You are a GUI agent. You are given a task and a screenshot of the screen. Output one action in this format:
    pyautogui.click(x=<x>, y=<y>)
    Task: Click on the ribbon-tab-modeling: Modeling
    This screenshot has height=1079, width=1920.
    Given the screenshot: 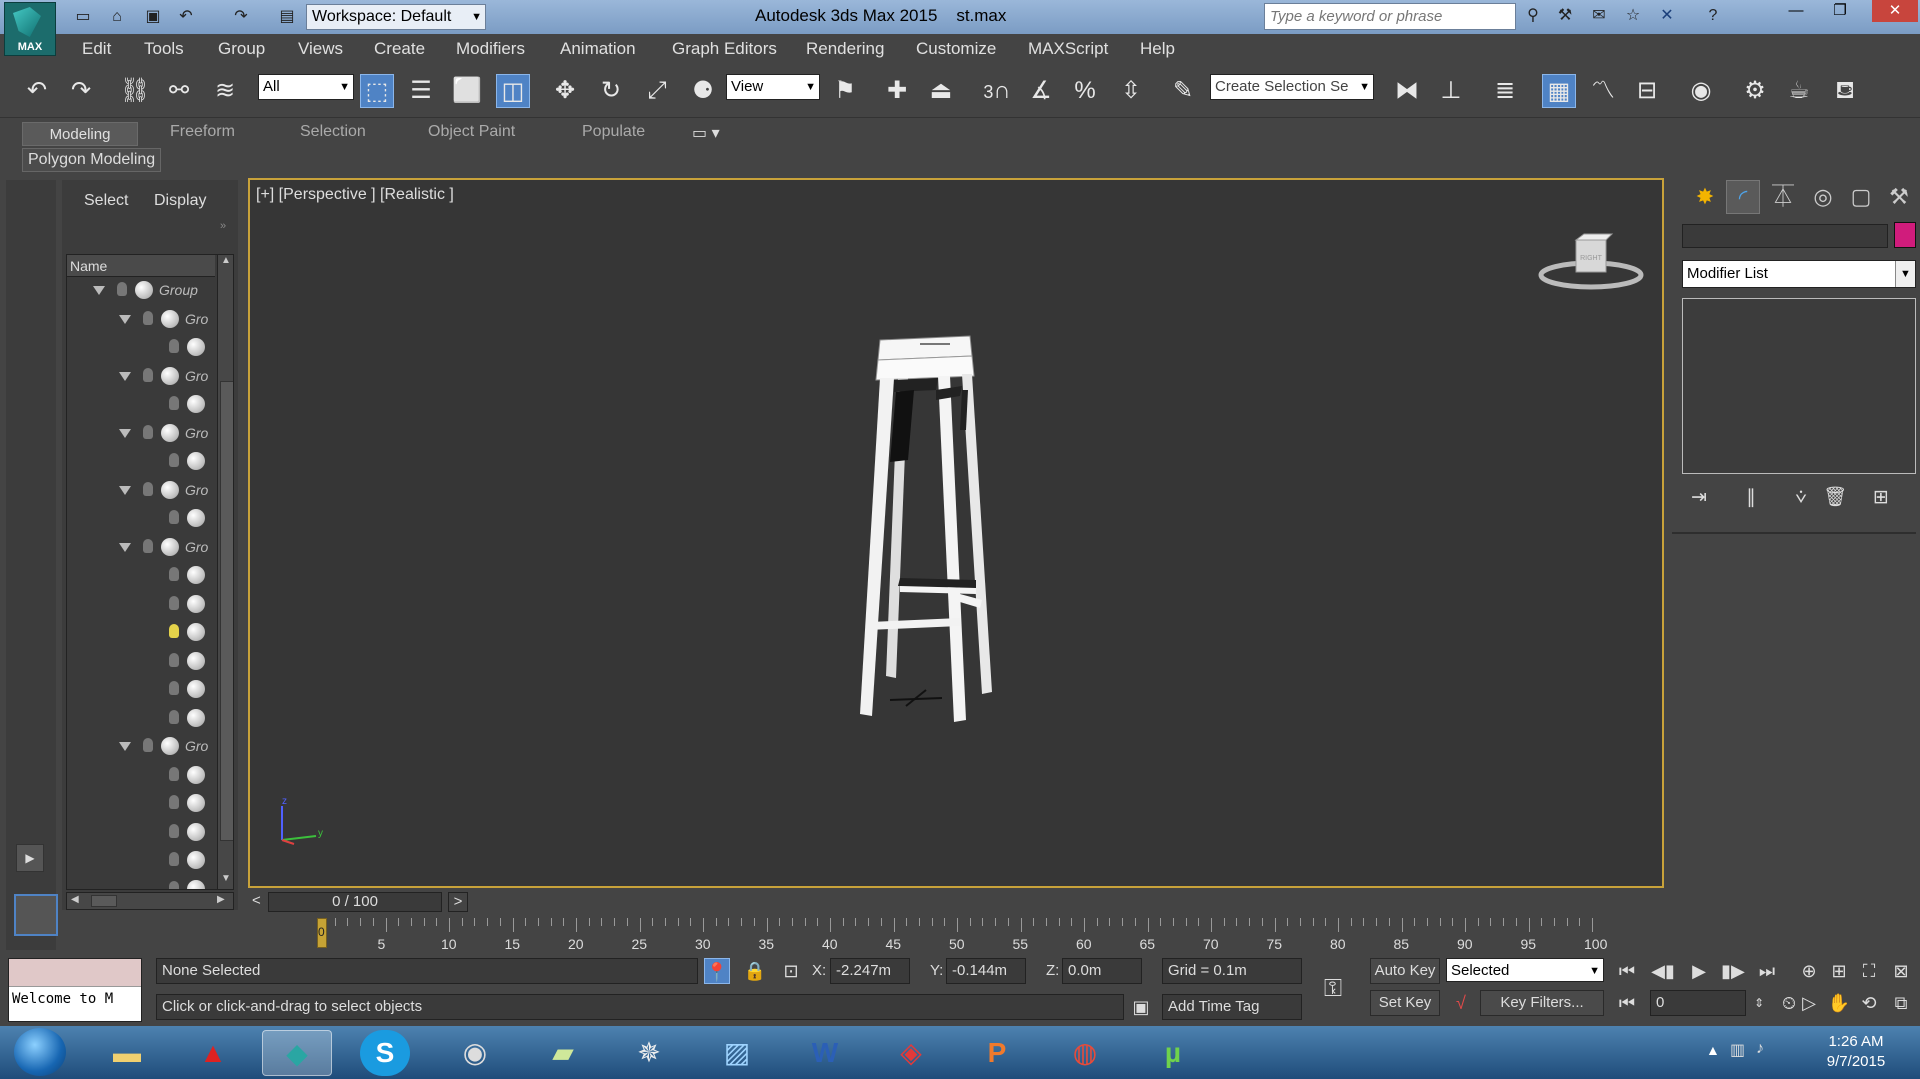 What is the action you would take?
    pyautogui.click(x=80, y=134)
    